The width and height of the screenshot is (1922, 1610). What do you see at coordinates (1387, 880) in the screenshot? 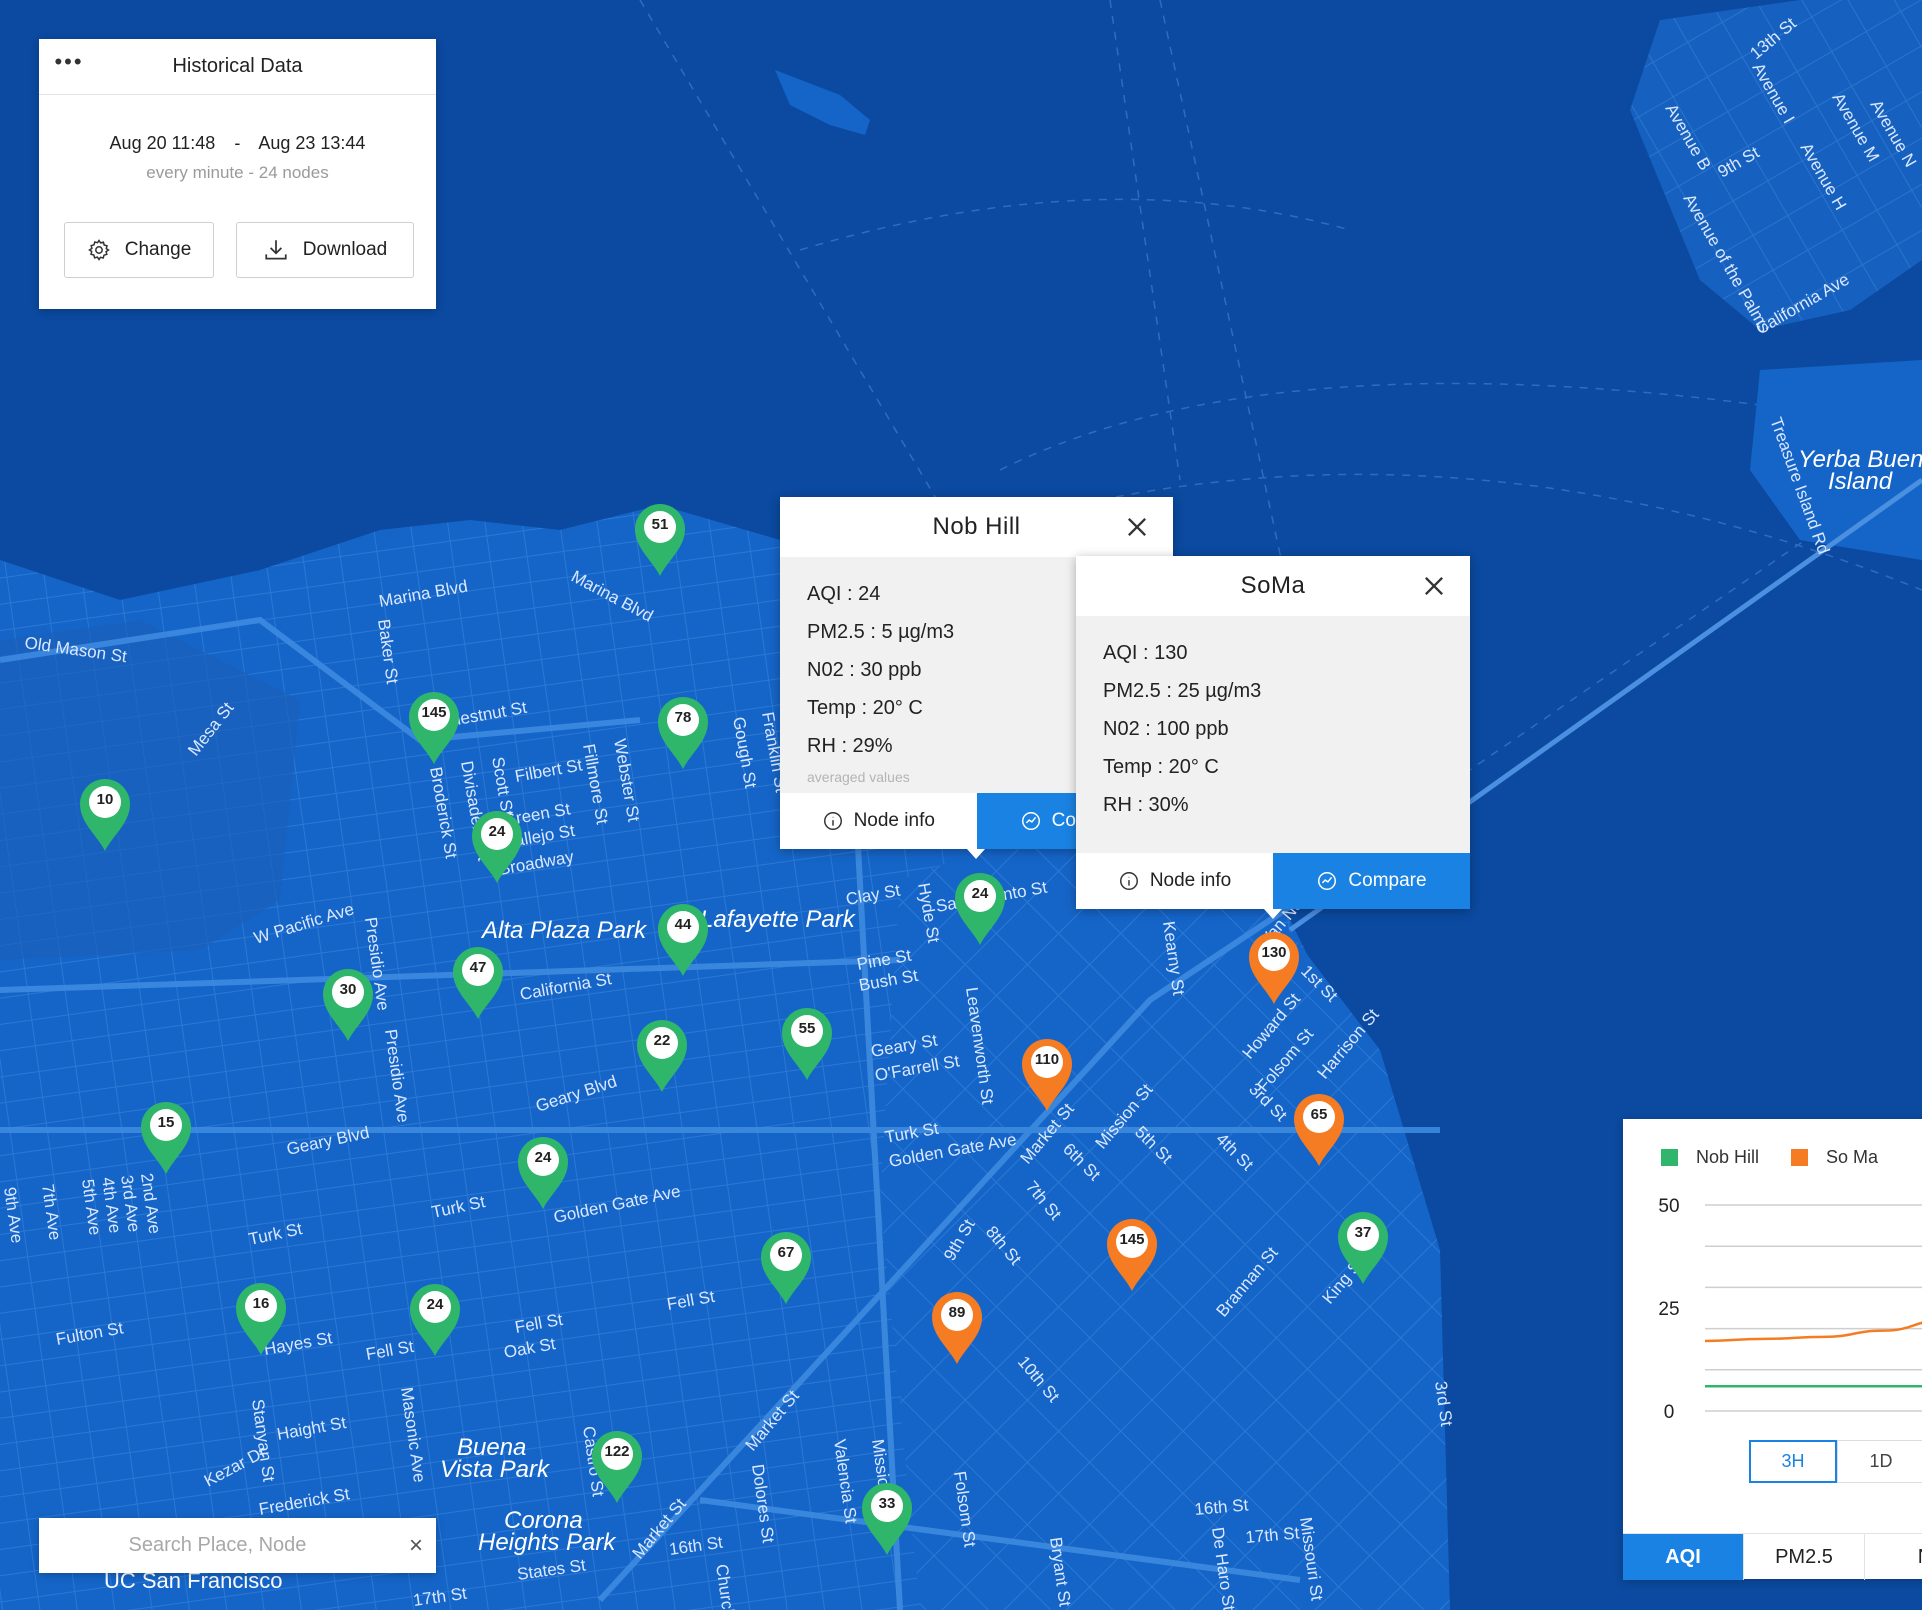
I see `compare-label: Compare` at bounding box center [1387, 880].